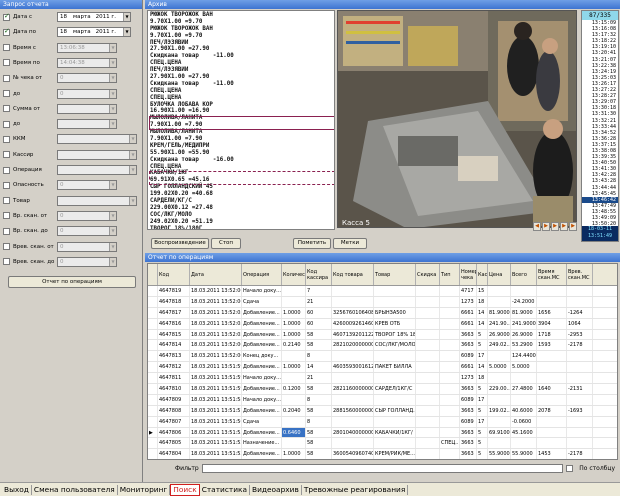  Describe the element at coordinates (395, 274) in the screenshot. I see `column-header: Товар` at that location.